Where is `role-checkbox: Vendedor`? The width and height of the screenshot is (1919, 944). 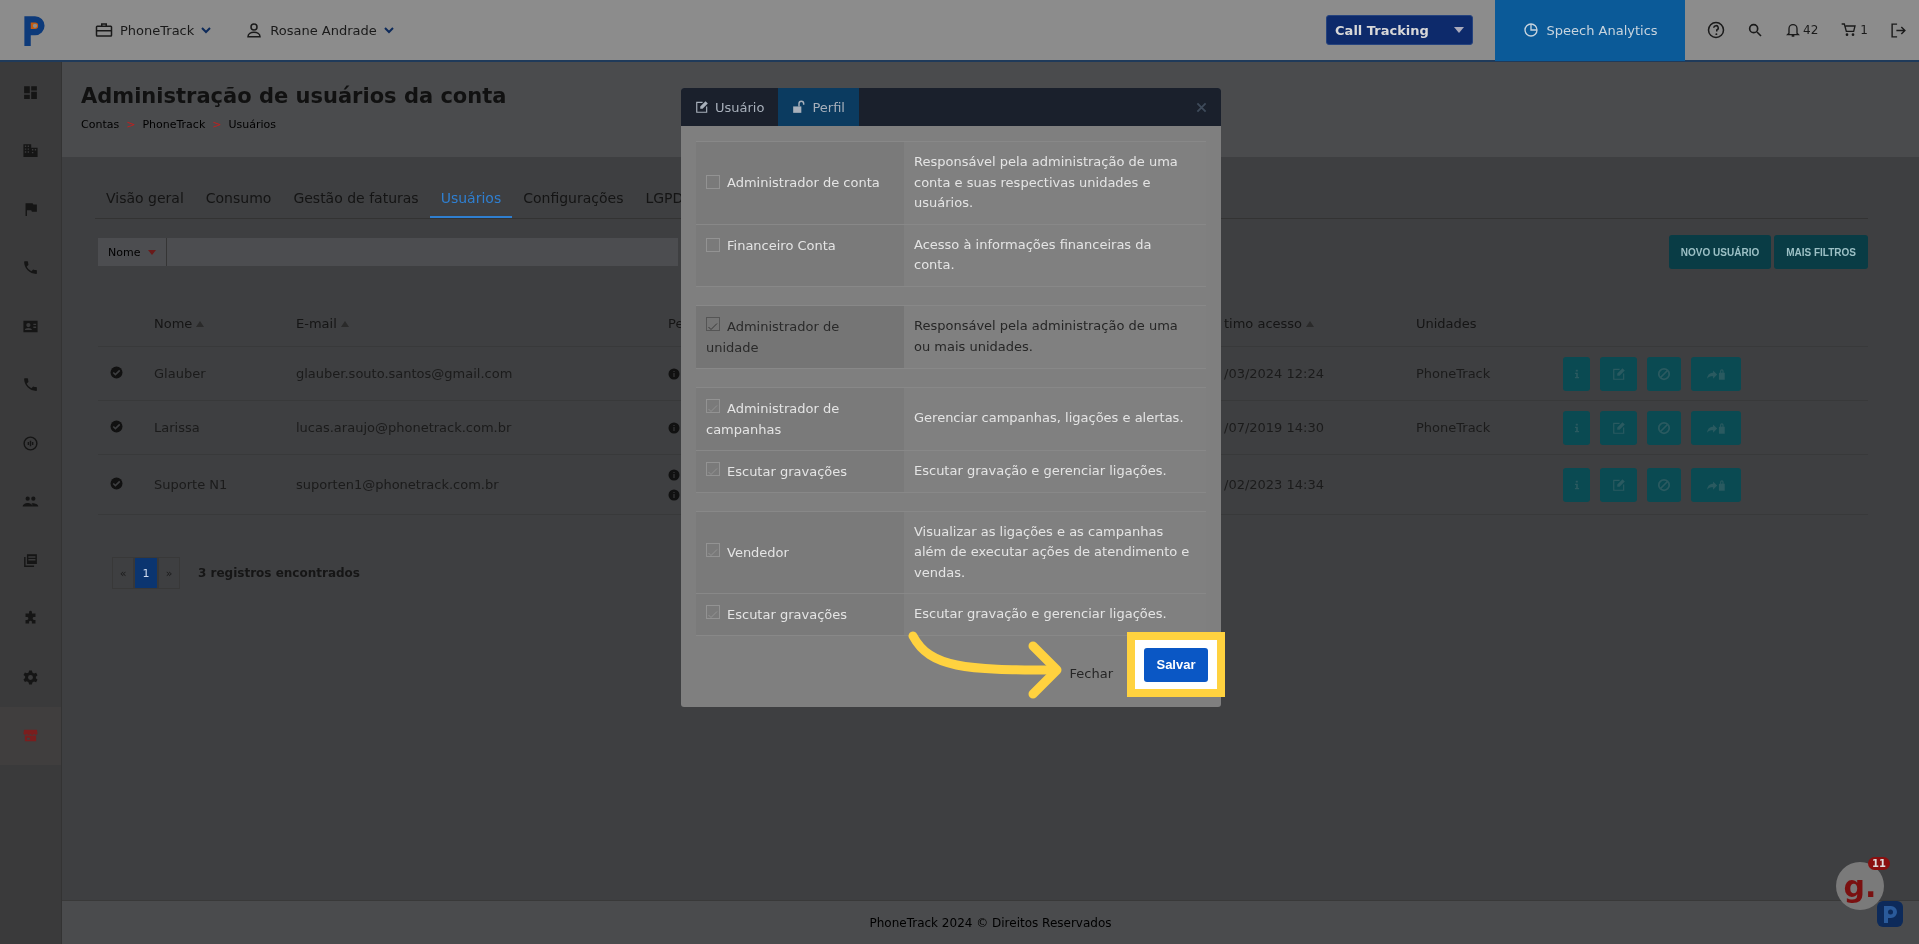 role-checkbox: Vendedor is located at coordinates (800, 552).